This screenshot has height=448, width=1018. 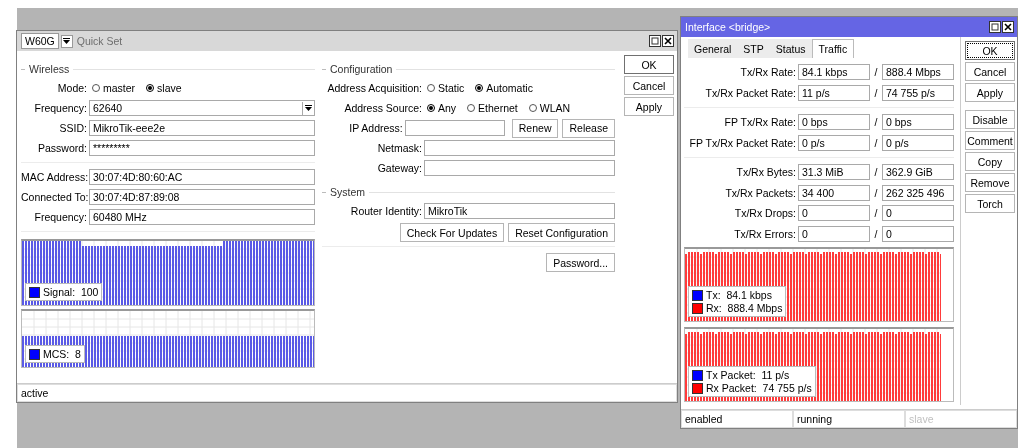 What do you see at coordinates (399, 148) in the screenshot?
I see `field-label: Netmask:` at bounding box center [399, 148].